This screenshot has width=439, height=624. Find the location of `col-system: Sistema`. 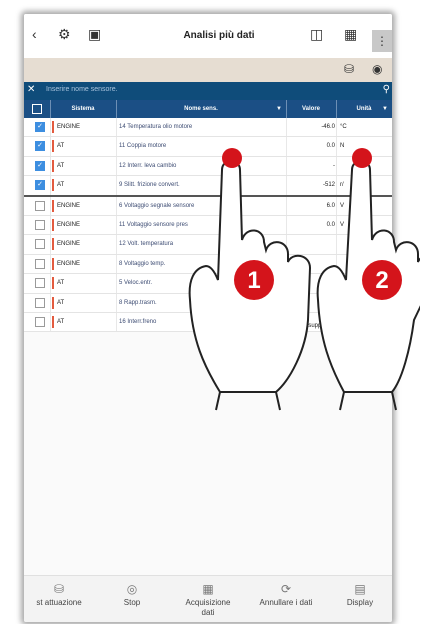

col-system: Sistema is located at coordinates (83, 109).